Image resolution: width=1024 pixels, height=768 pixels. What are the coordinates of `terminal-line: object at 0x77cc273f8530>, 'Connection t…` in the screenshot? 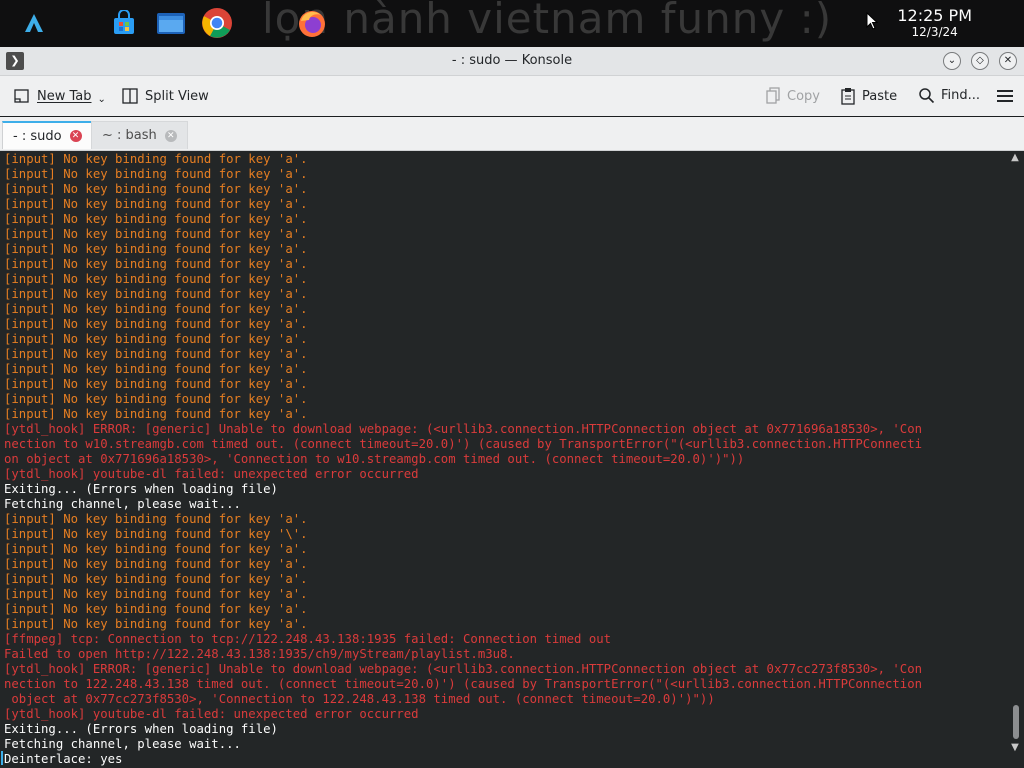 It's located at (359, 699).